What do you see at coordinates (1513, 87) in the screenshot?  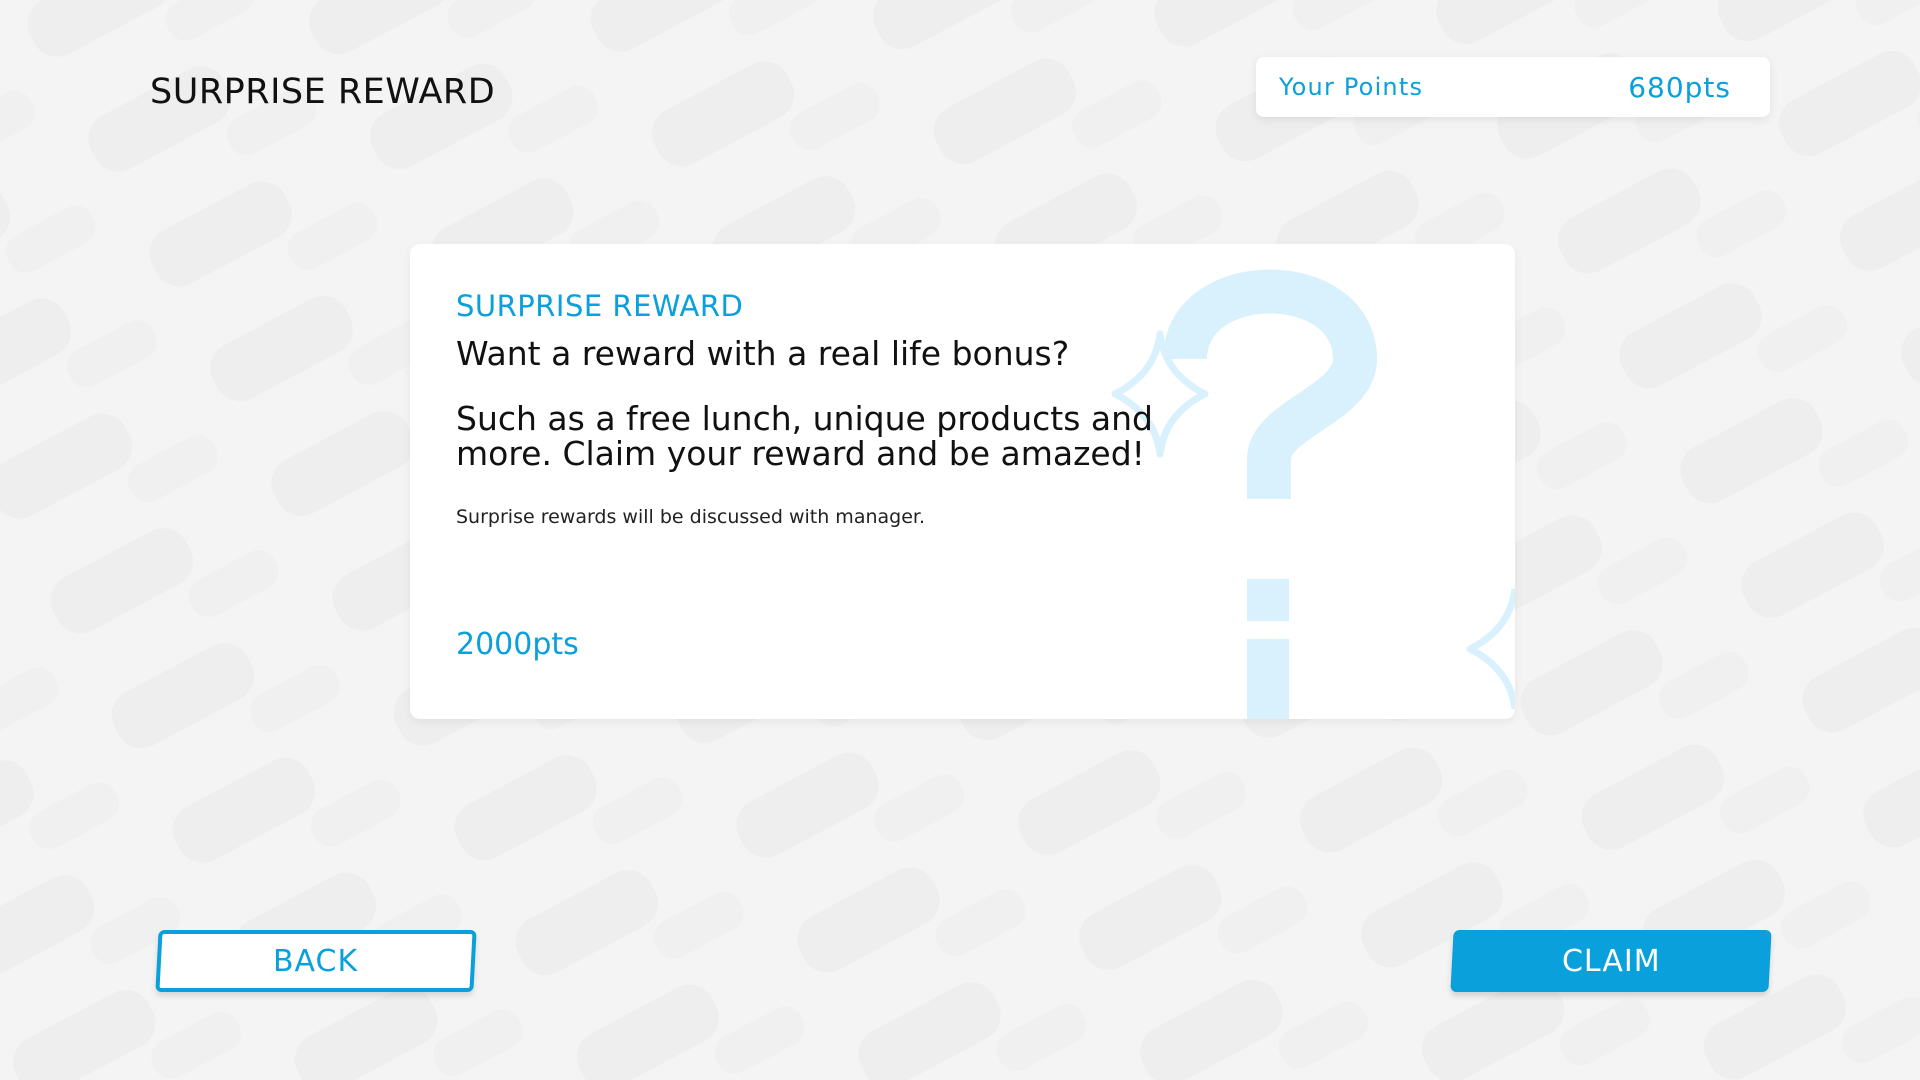 I see `points-display: Your Points 680pts` at bounding box center [1513, 87].